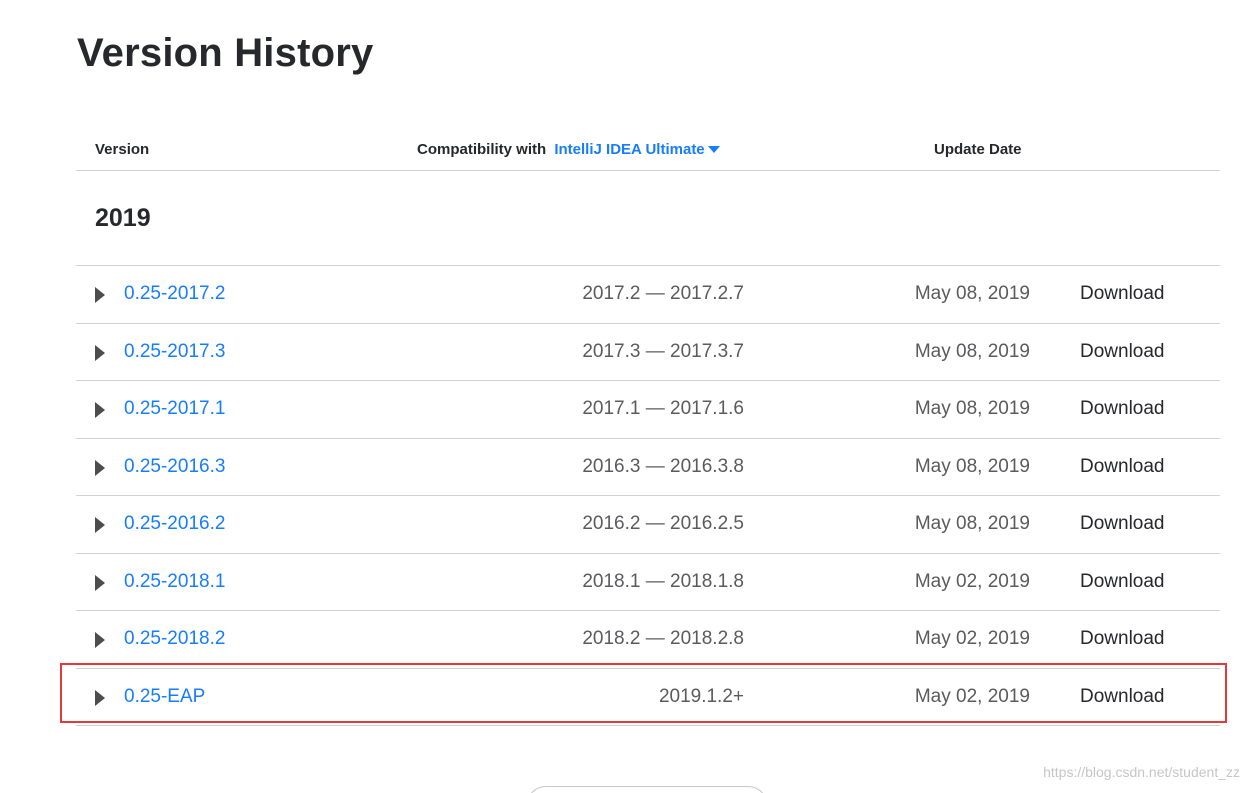 Image resolution: width=1250 pixels, height=793 pixels. What do you see at coordinates (663, 523) in the screenshot?
I see `compatibility-range: 2016.2 — 2016.2.5` at bounding box center [663, 523].